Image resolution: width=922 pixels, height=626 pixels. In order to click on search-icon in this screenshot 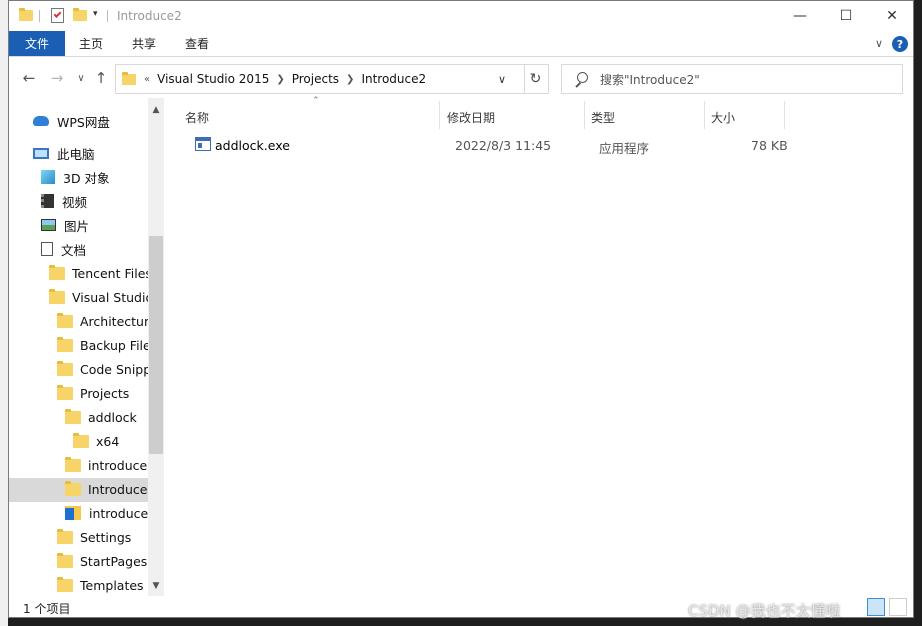, I will do `click(581, 79)`.